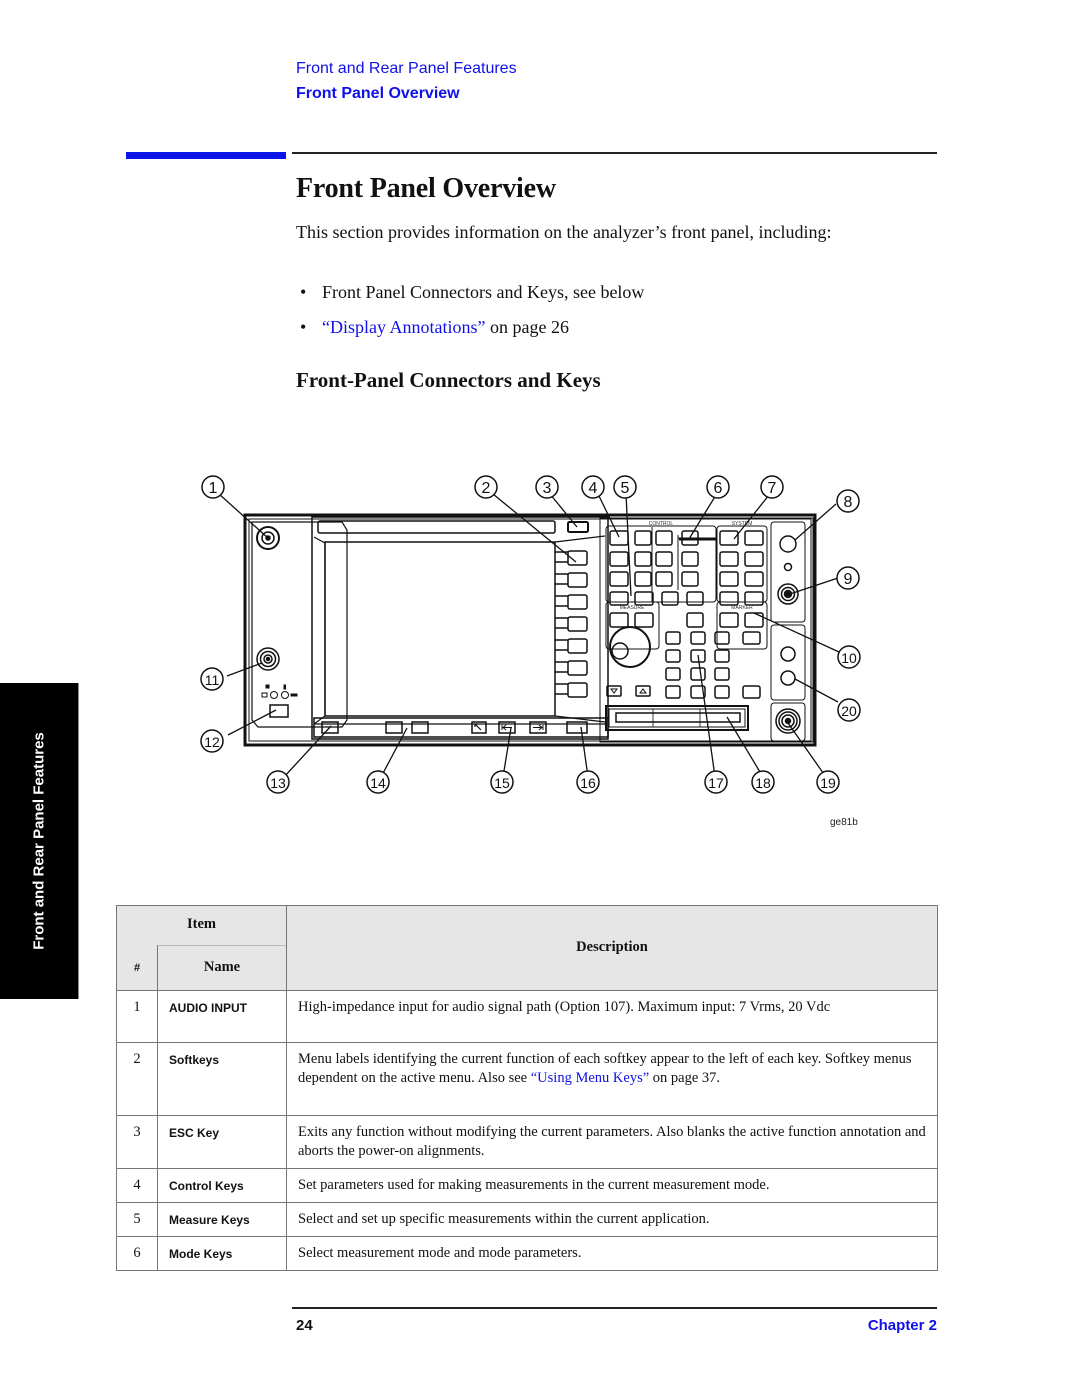  Describe the element at coordinates (527, 327) in the screenshot. I see `bullet-suffix: on page 26` at that location.